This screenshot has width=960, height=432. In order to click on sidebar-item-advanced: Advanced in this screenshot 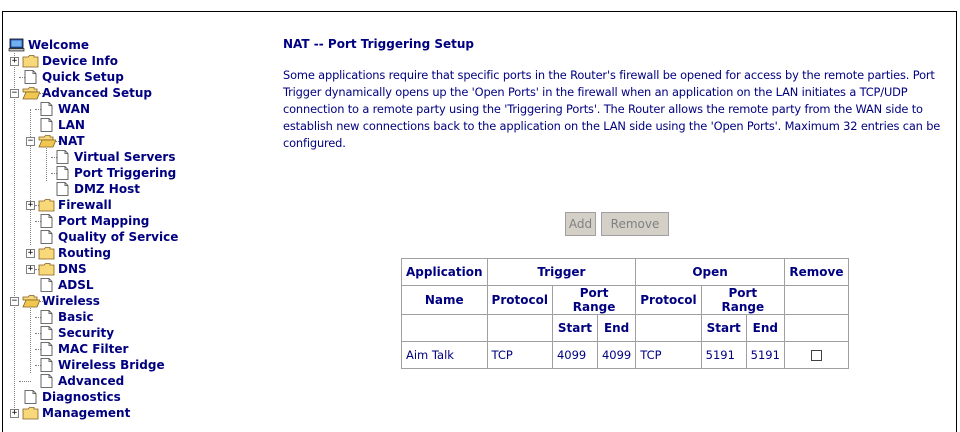, I will do `click(81, 381)`.